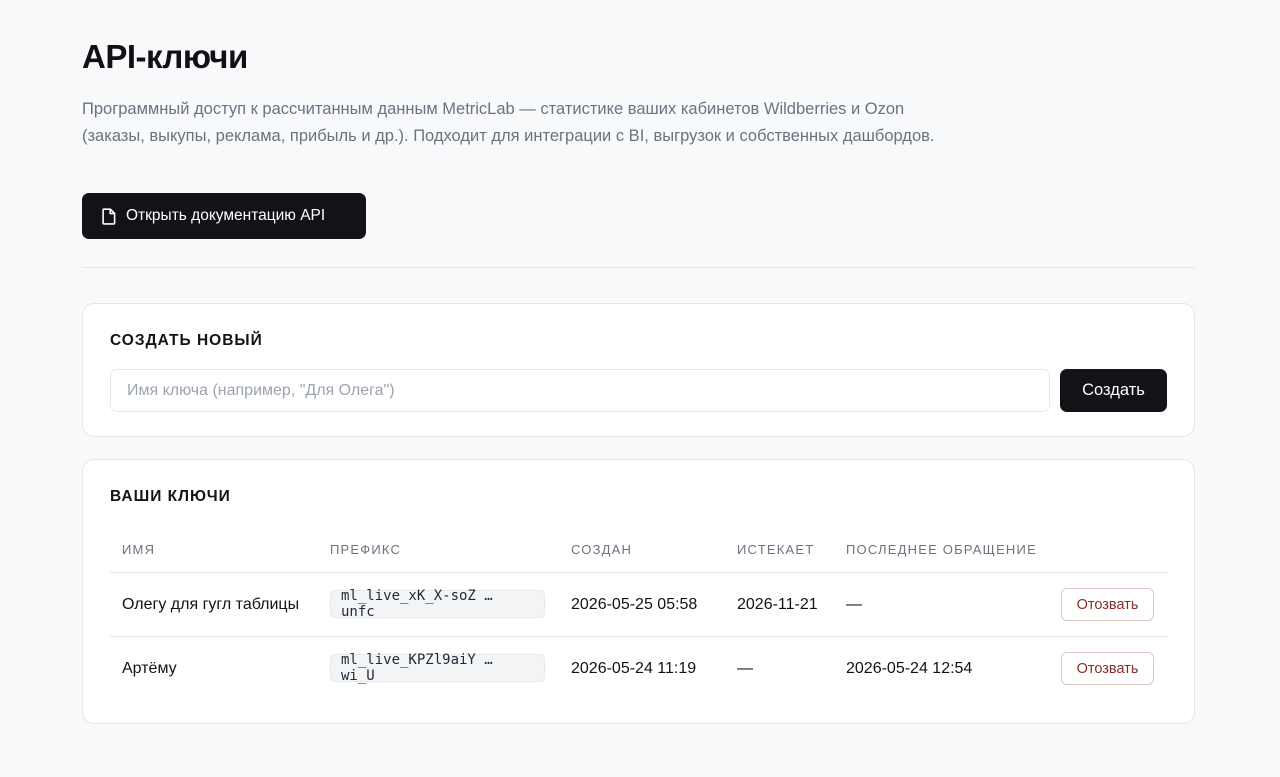 This screenshot has width=1280, height=777. I want to click on key-expires: —, so click(745, 668).